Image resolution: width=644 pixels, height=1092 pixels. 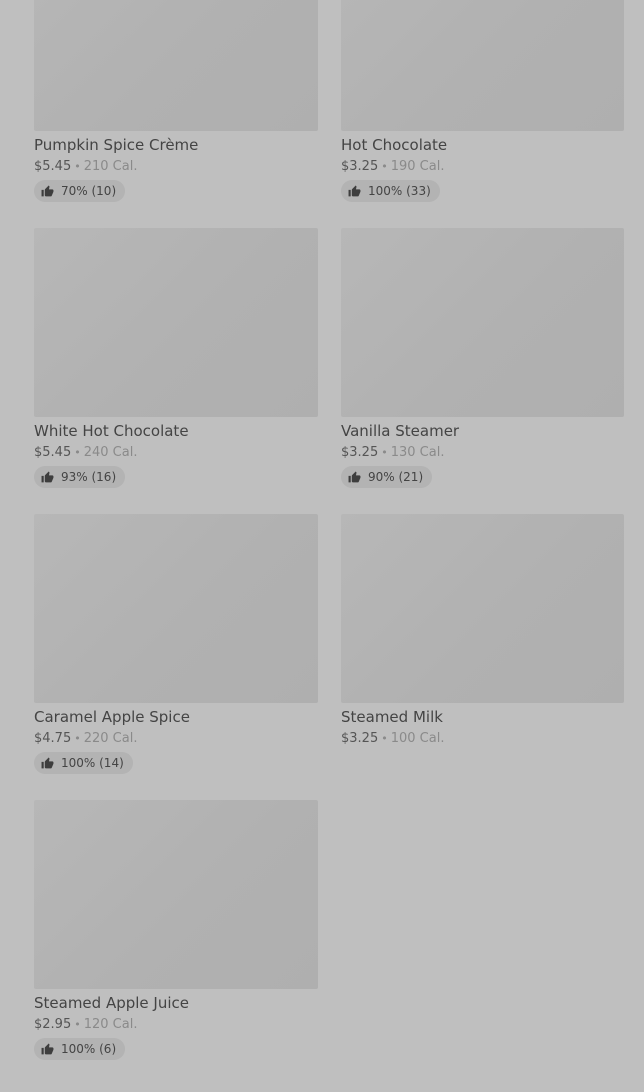 I want to click on rating-badge: 100% (14), so click(x=83, y=763).